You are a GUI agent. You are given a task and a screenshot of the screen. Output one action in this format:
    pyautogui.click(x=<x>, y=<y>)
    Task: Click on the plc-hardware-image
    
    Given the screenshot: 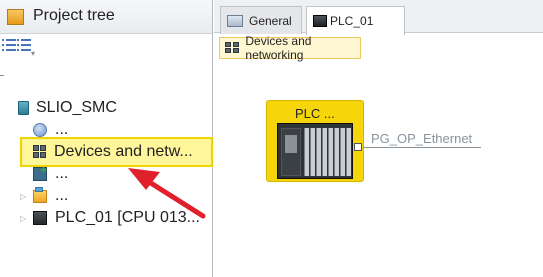 What is the action you would take?
    pyautogui.click(x=315, y=151)
    